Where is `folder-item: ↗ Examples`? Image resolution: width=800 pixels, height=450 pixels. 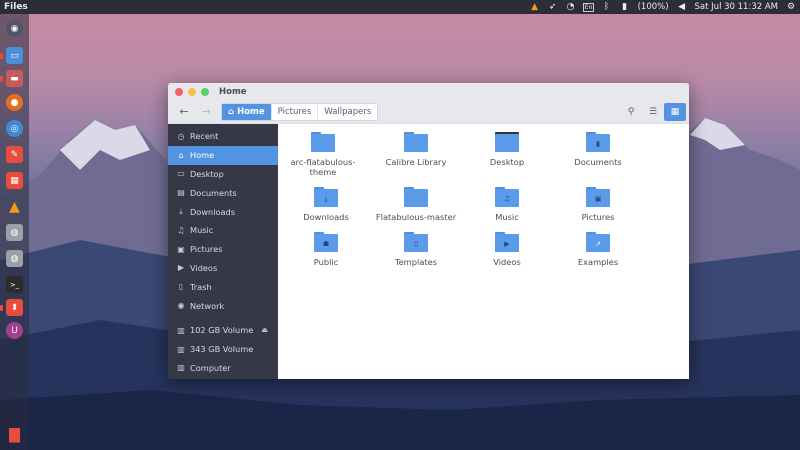 folder-item: ↗ Examples is located at coordinates (598, 249).